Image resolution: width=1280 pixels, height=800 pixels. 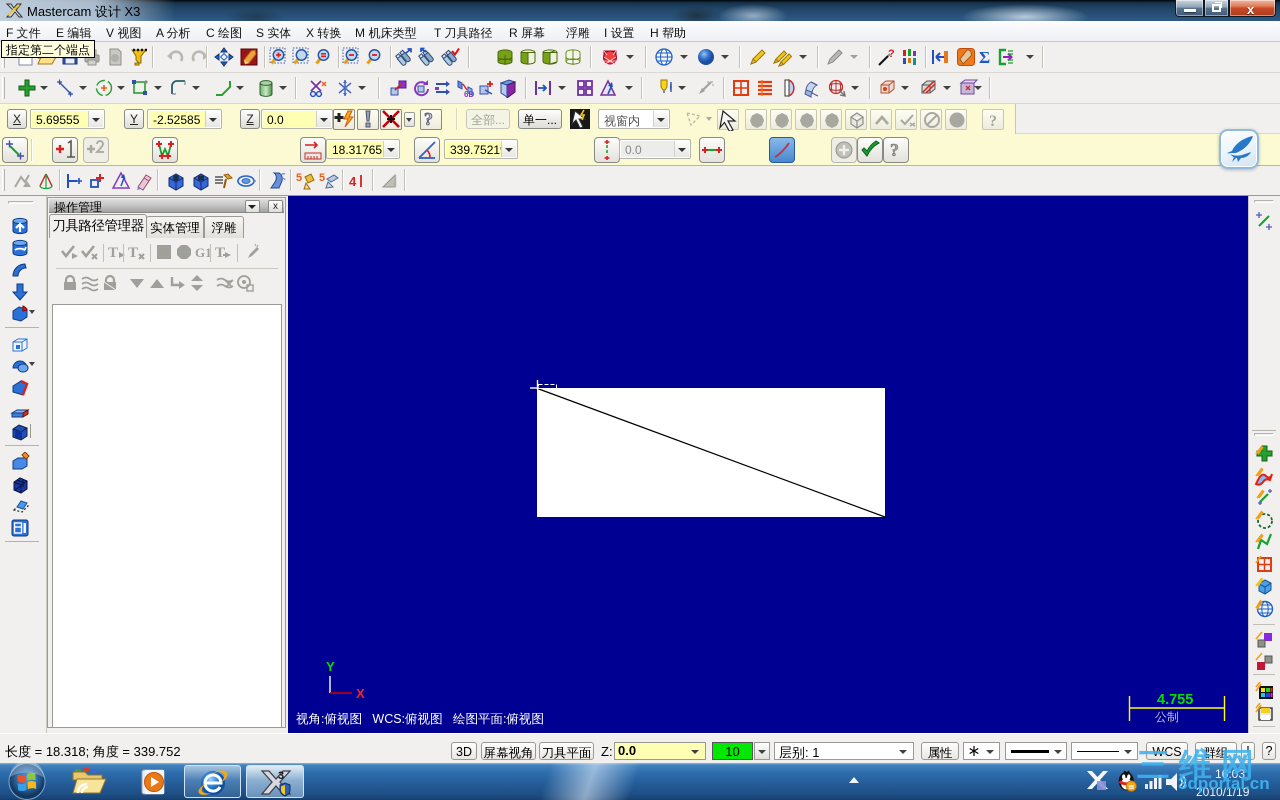 I want to click on svg-text: Y, so click(x=330, y=666).